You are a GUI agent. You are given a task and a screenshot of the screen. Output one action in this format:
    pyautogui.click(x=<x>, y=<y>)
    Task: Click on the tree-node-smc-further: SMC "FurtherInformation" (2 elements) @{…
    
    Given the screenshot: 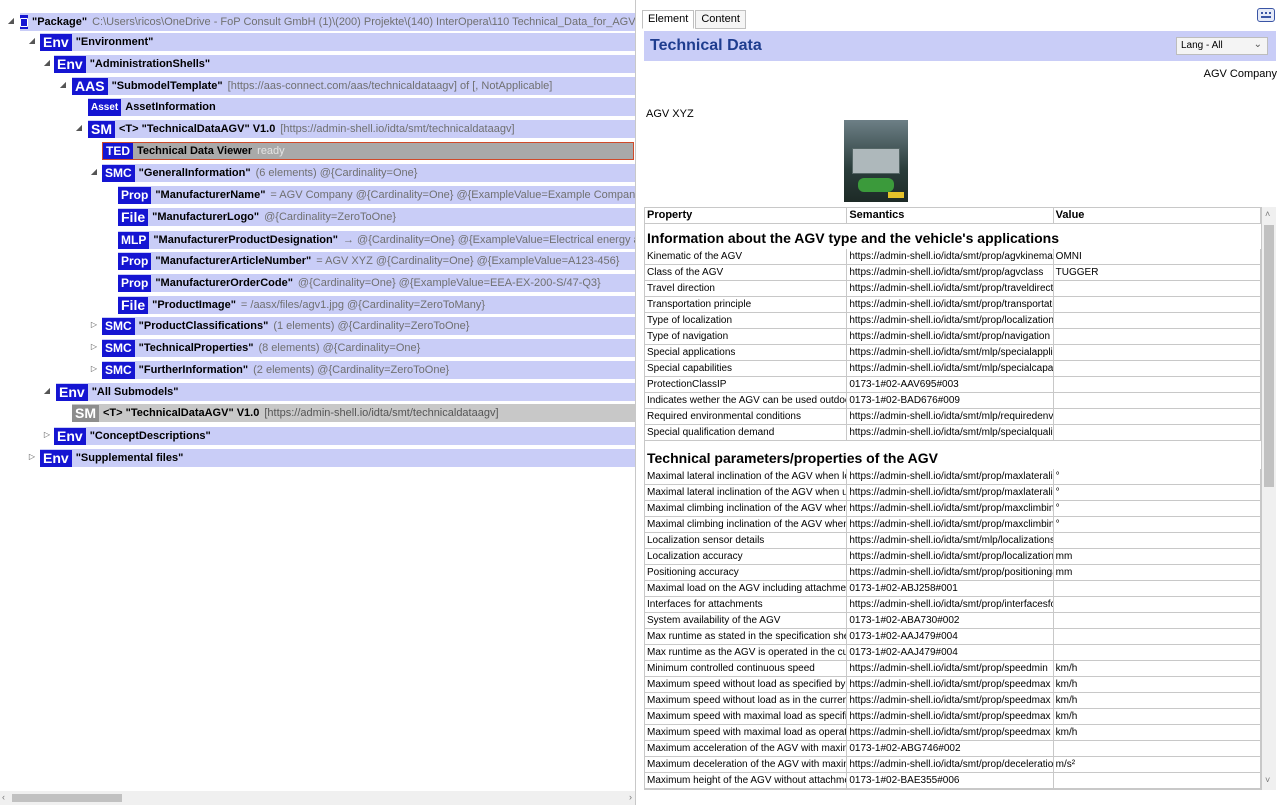 What is the action you would take?
    pyautogui.click(x=368, y=370)
    